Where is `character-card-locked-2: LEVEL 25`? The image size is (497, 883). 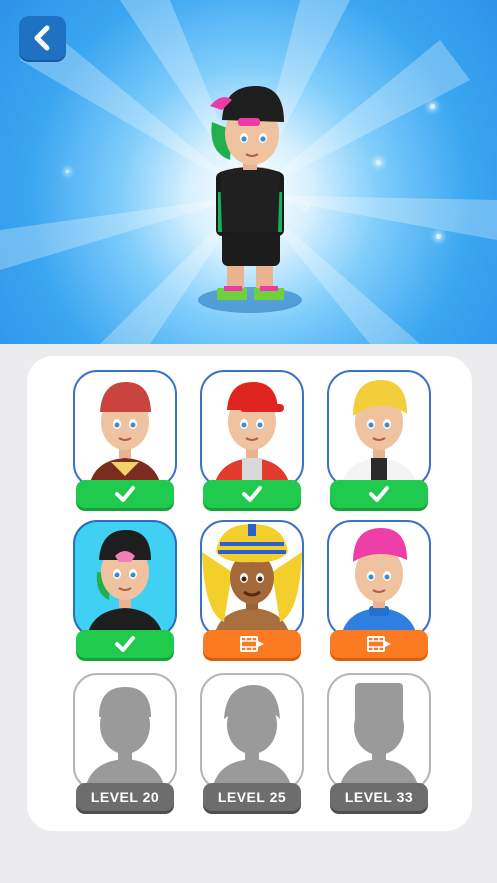 character-card-locked-2: LEVEL 25 is located at coordinates (252, 743).